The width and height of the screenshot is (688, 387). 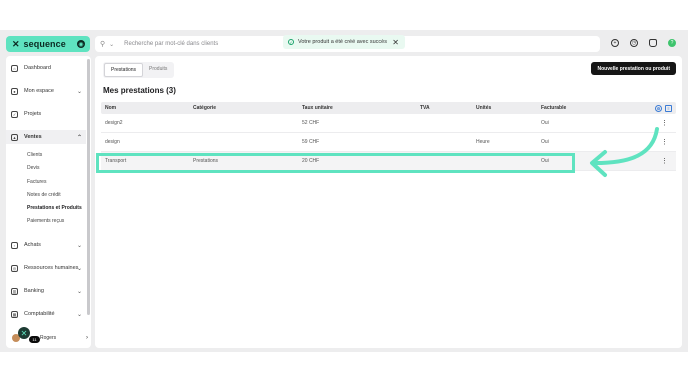 What do you see at coordinates (14, 291) in the screenshot?
I see `bank-icon: ▥` at bounding box center [14, 291].